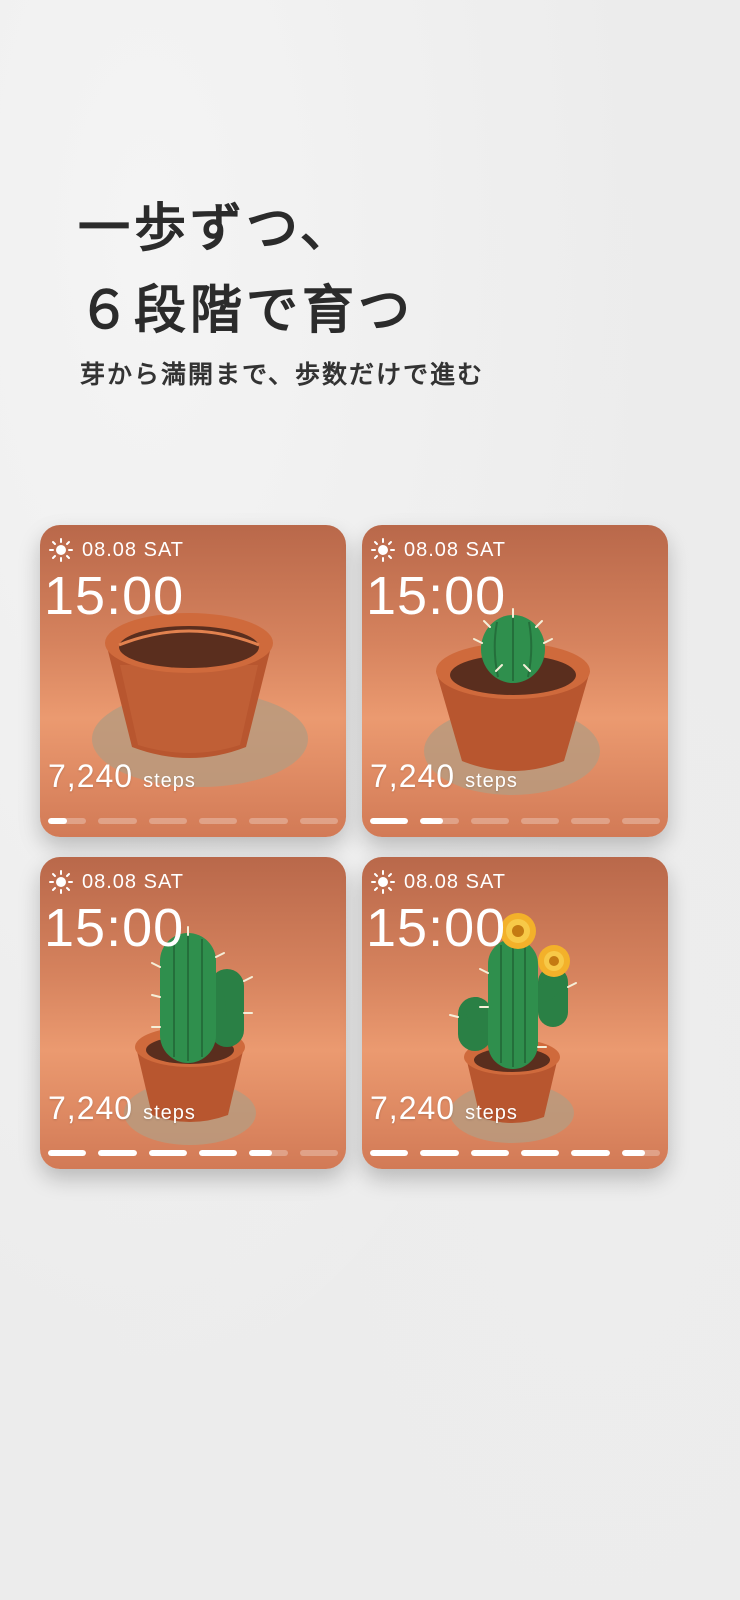 The height and width of the screenshot is (1600, 740). I want to click on headline: 一歩ずつ、 ６段階で育つ, so click(246, 270).